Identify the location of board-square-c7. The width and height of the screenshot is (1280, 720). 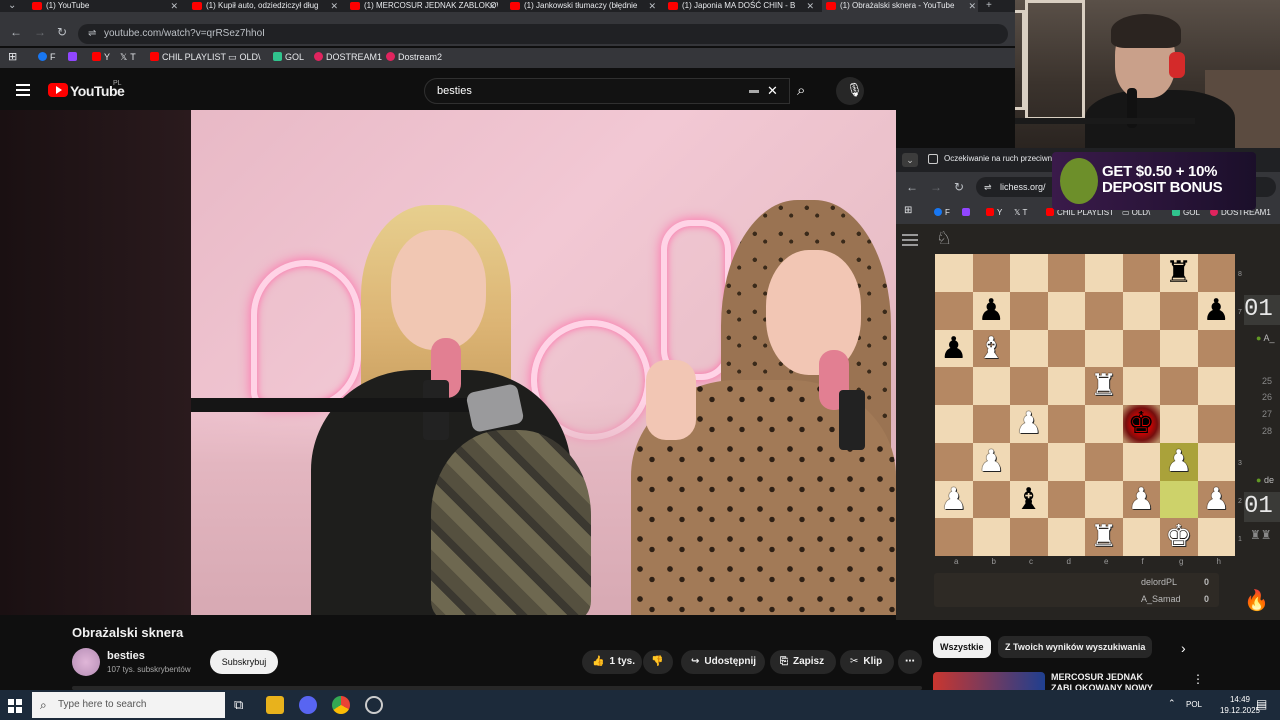
(1029, 310).